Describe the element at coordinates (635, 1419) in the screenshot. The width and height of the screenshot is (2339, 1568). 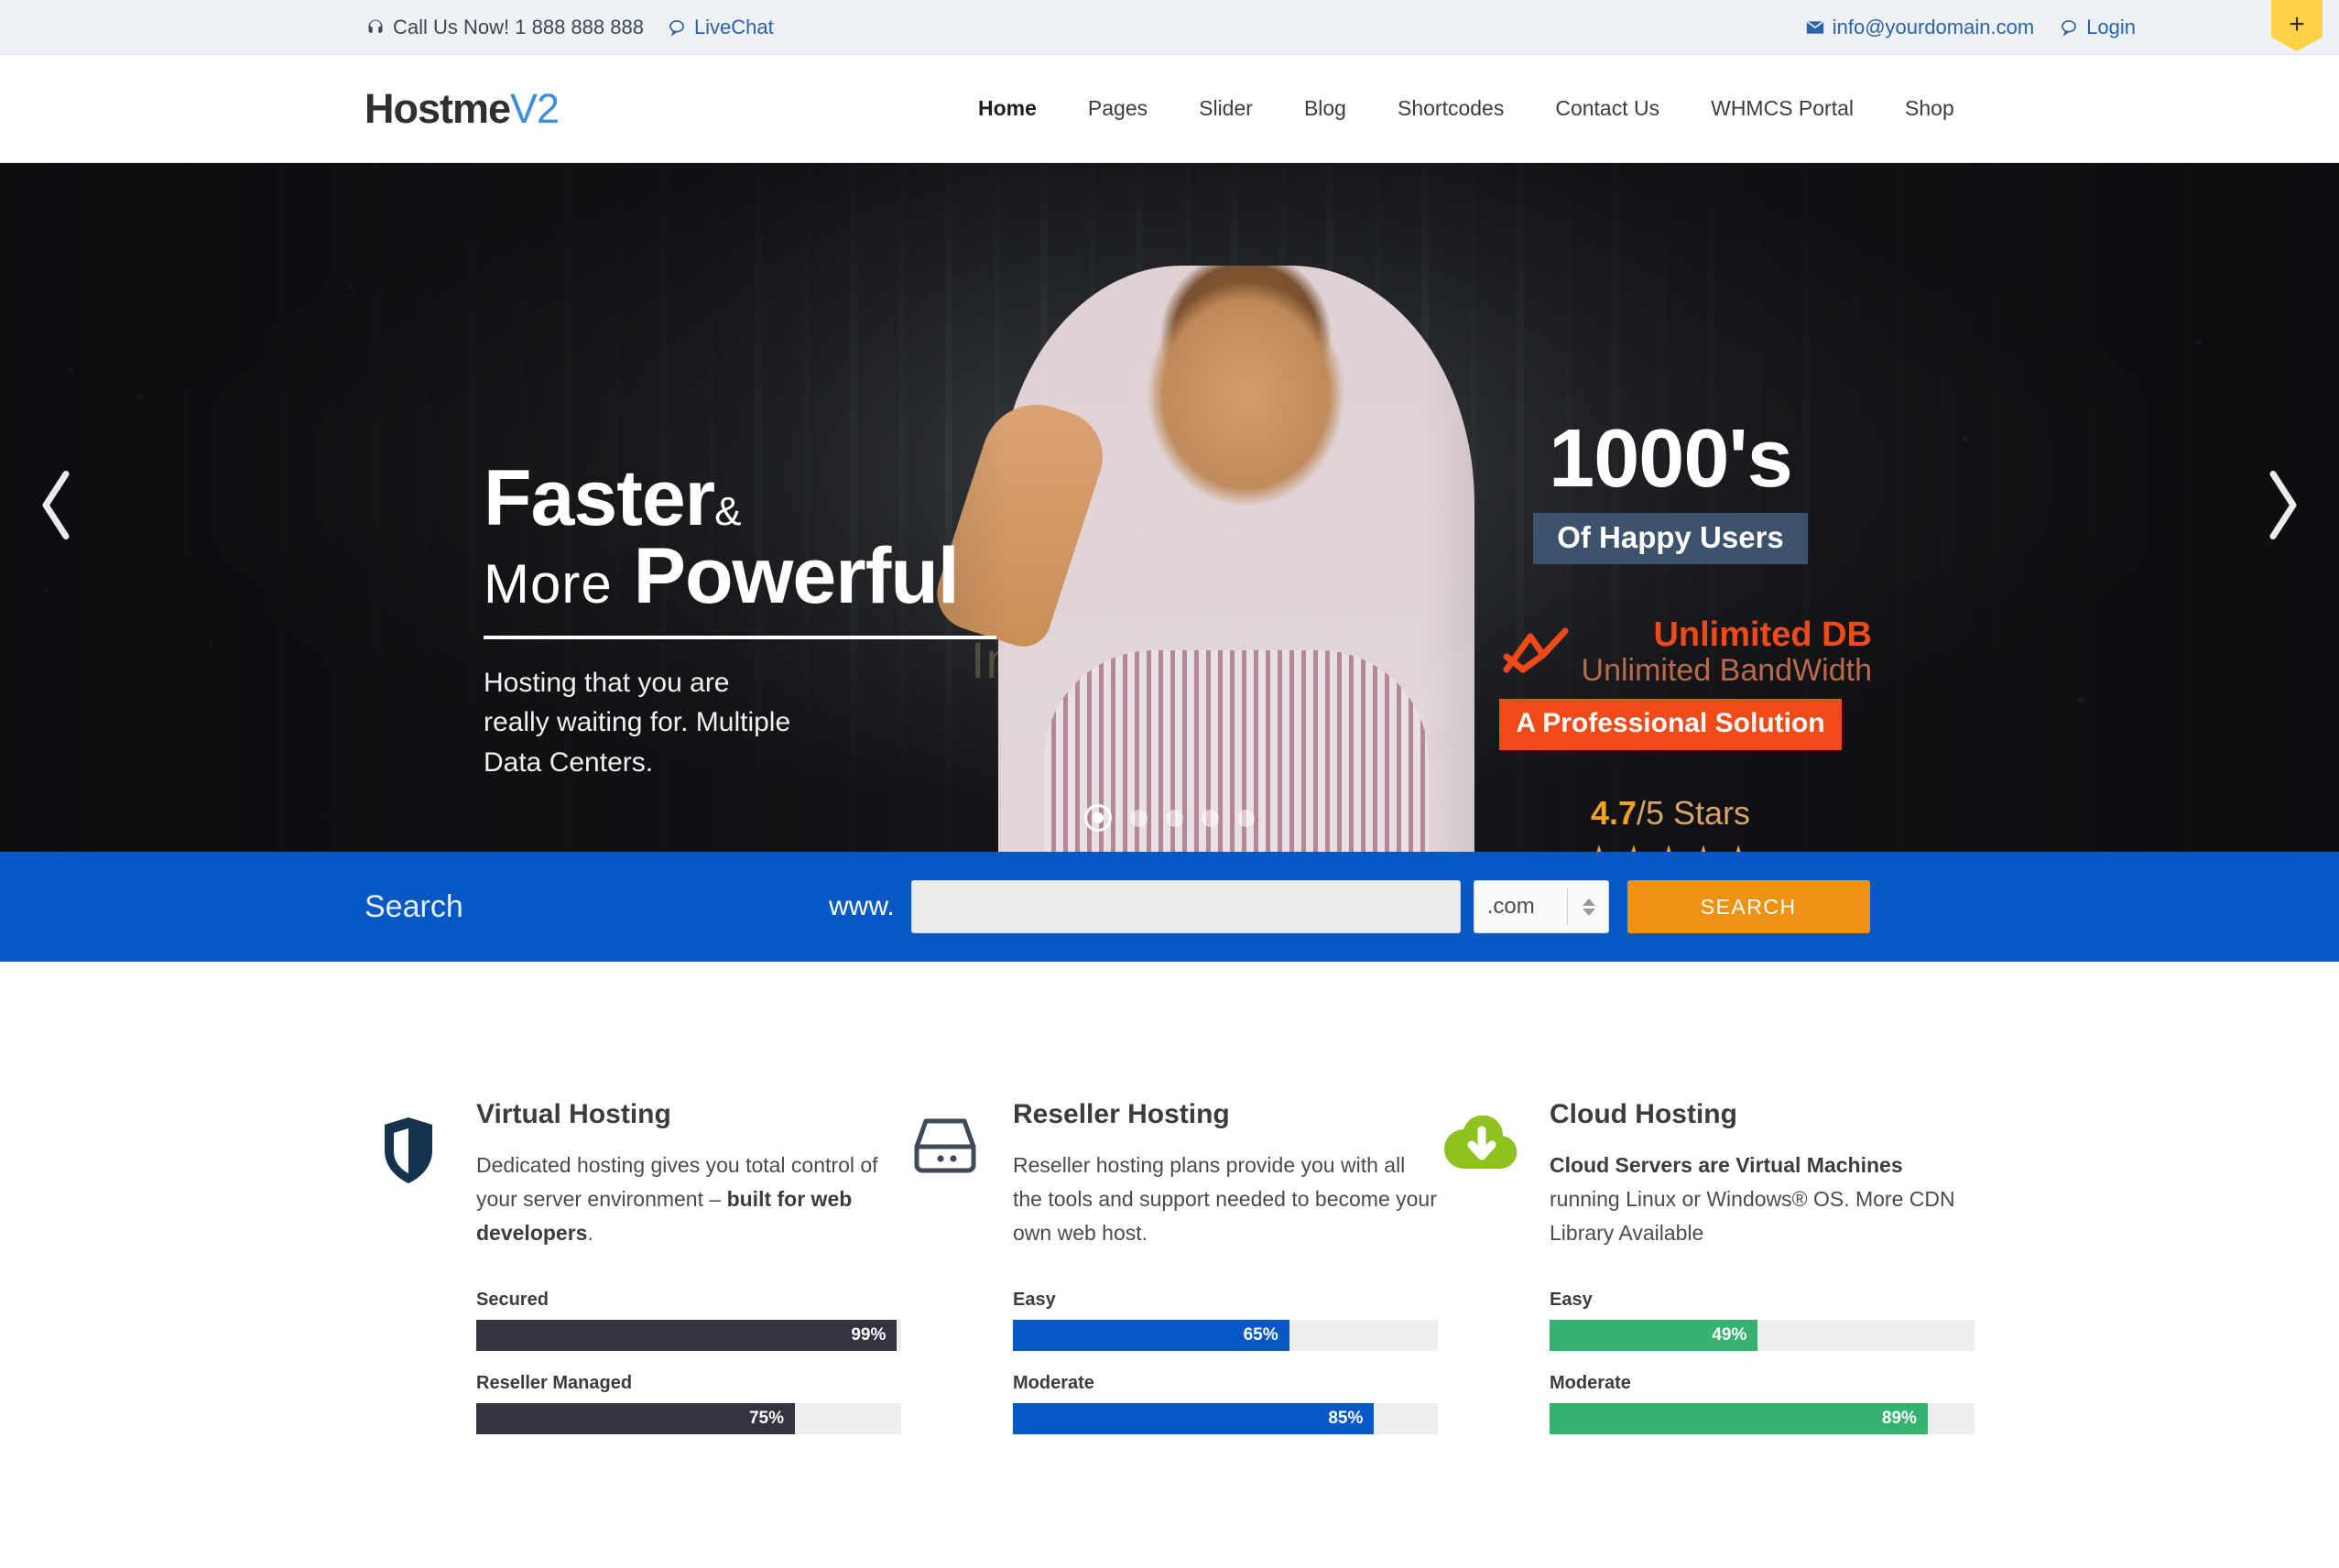
I see `progress-fill: 75%` at that location.